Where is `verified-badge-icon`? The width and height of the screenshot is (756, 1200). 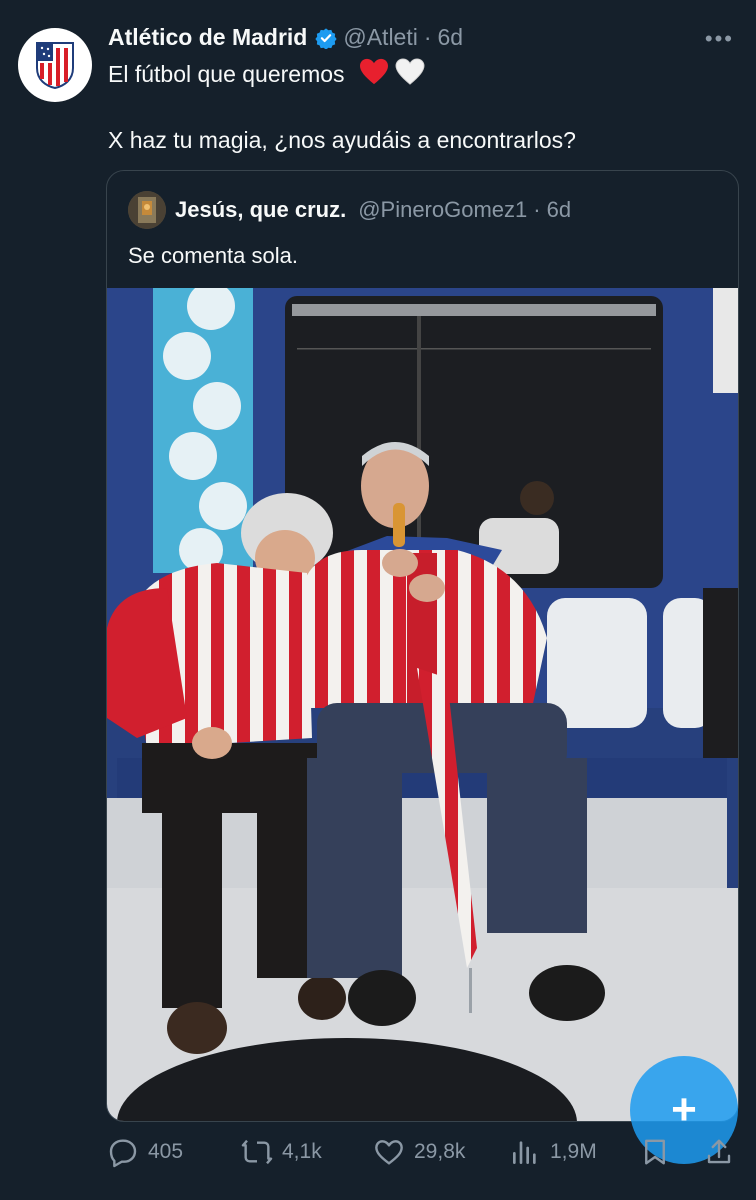 verified-badge-icon is located at coordinates (326, 38).